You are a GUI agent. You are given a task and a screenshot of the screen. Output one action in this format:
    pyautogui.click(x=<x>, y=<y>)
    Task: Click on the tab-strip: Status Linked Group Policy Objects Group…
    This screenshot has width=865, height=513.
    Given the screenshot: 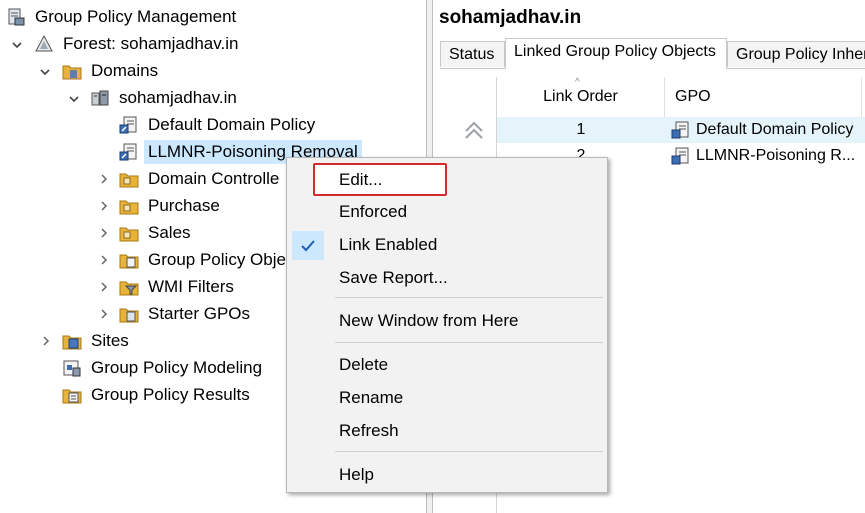 What is the action you would take?
    pyautogui.click(x=652, y=53)
    